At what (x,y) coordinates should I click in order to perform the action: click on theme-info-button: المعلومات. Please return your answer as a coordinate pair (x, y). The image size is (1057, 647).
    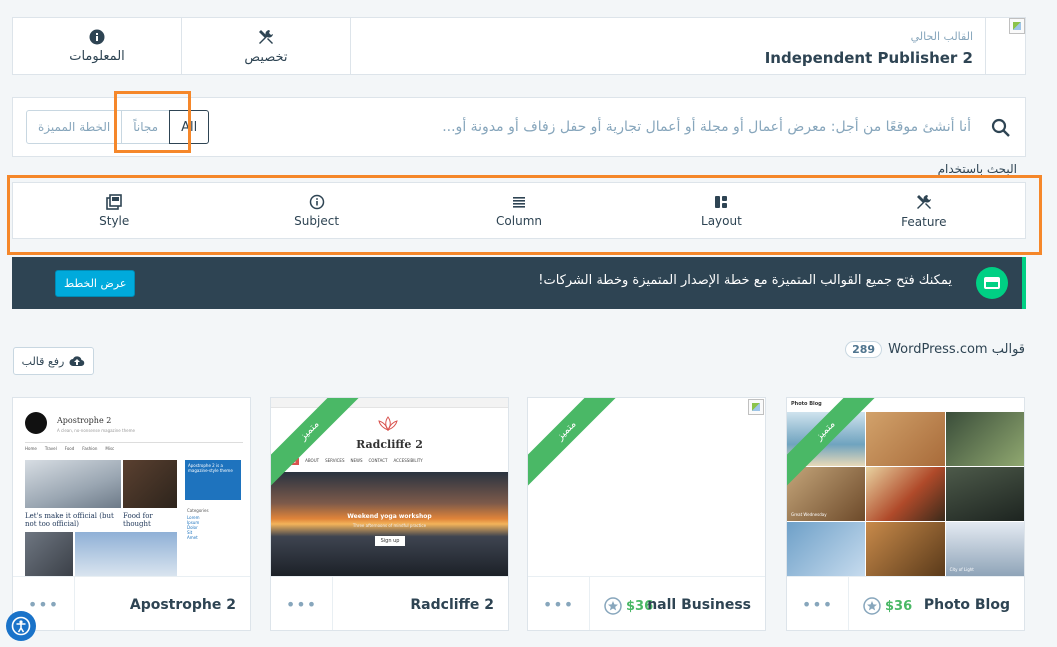
    Looking at the image, I should click on (97, 46).